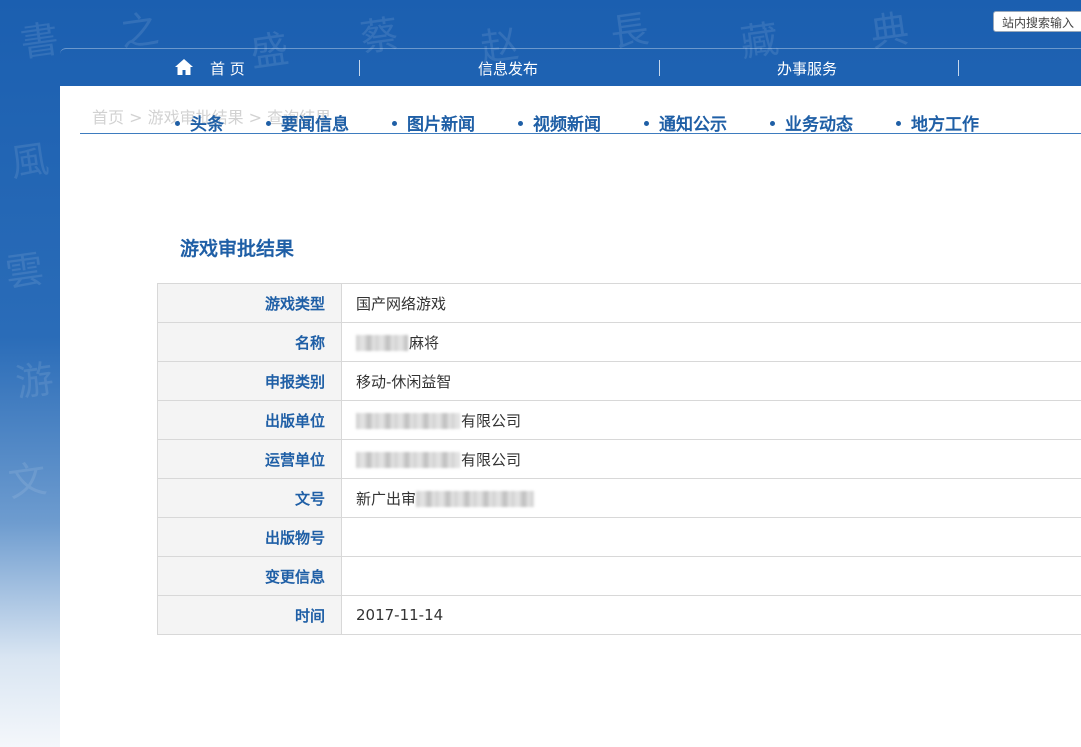 The width and height of the screenshot is (1081, 747). Describe the element at coordinates (711, 498) in the screenshot. I see `row-value: 新广出审` at that location.